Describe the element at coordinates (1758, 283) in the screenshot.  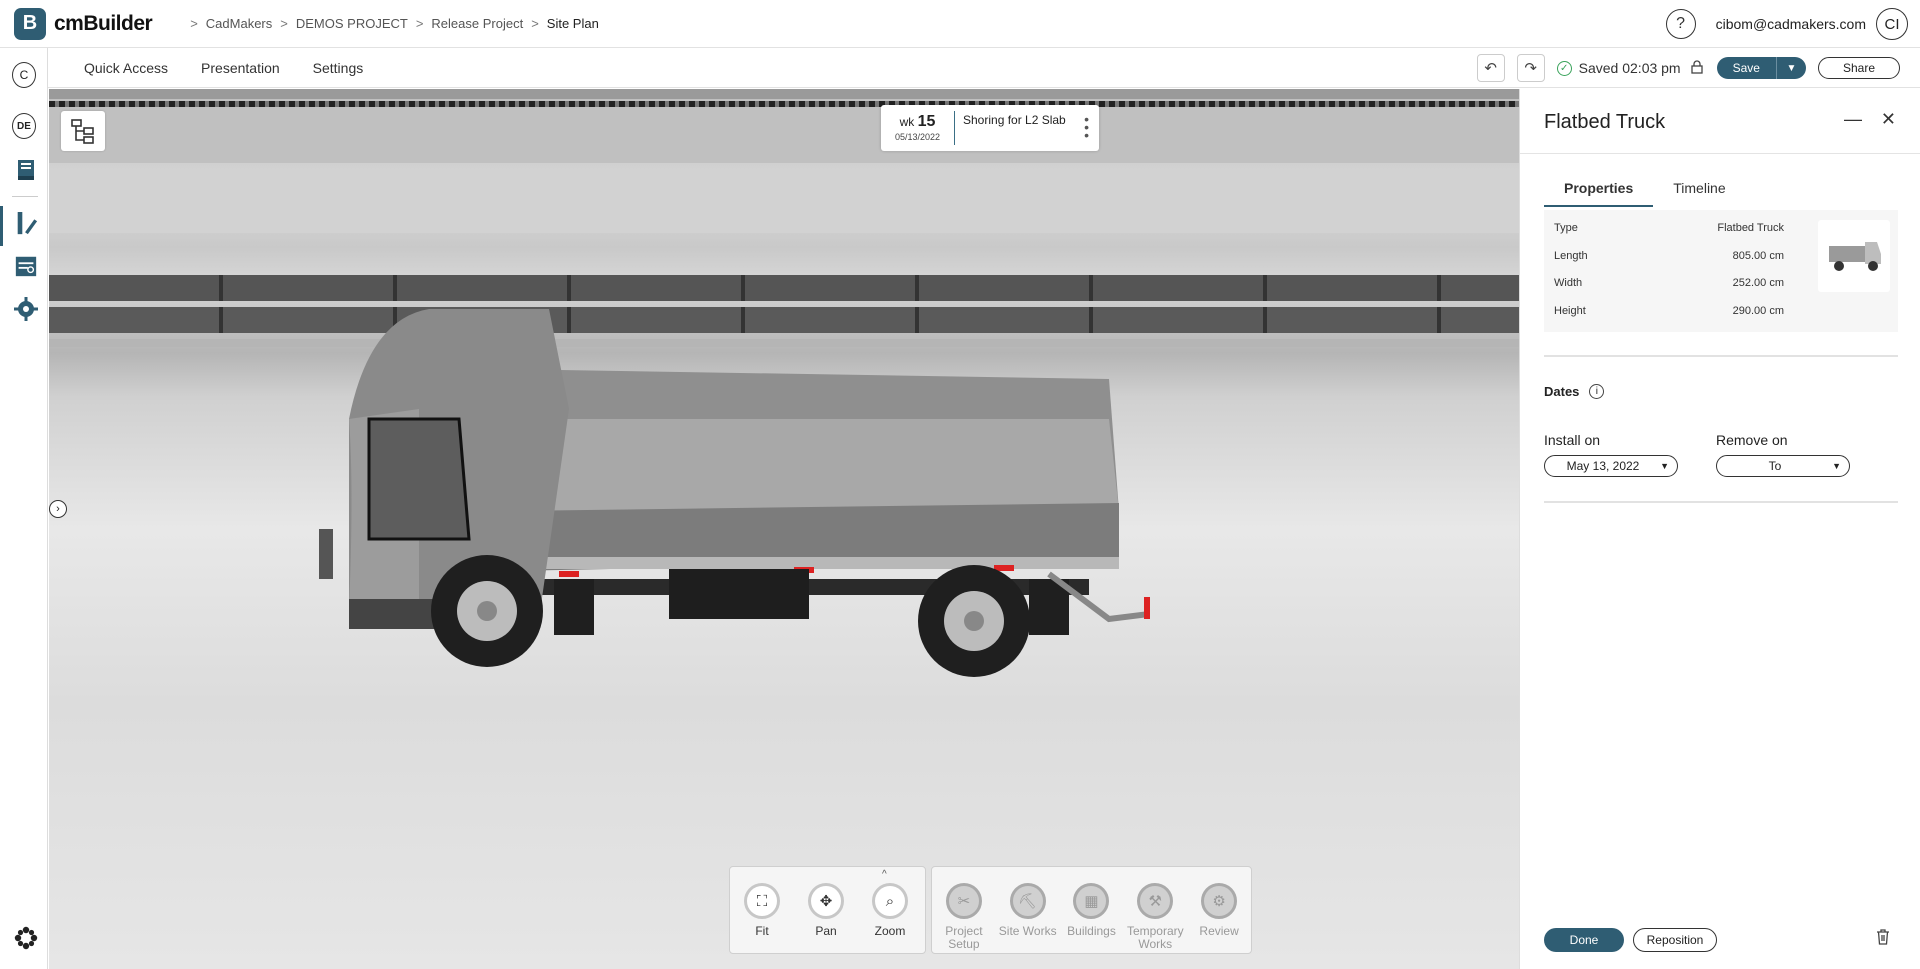
I see `property-value: 252.00 cm` at that location.